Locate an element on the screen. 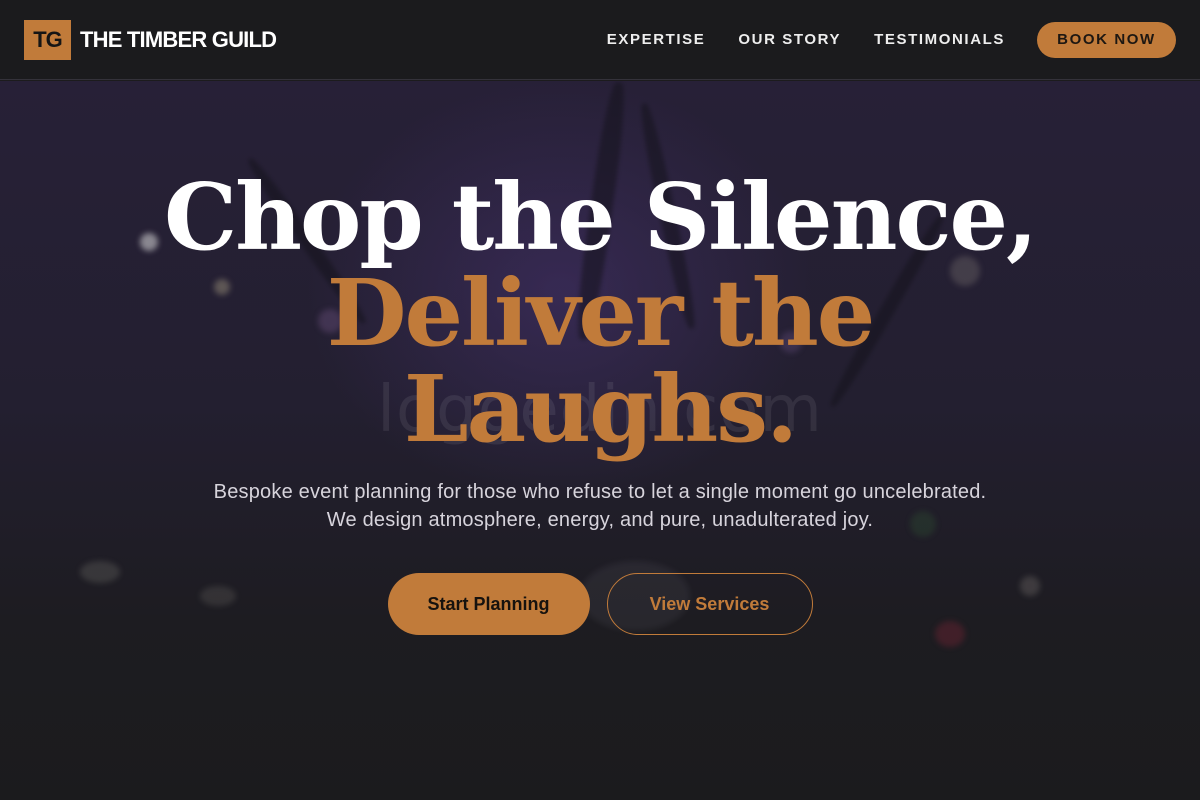 The height and width of the screenshot is (800, 1200). brand: TG THE TIMBER GUILD is located at coordinates (150, 39).